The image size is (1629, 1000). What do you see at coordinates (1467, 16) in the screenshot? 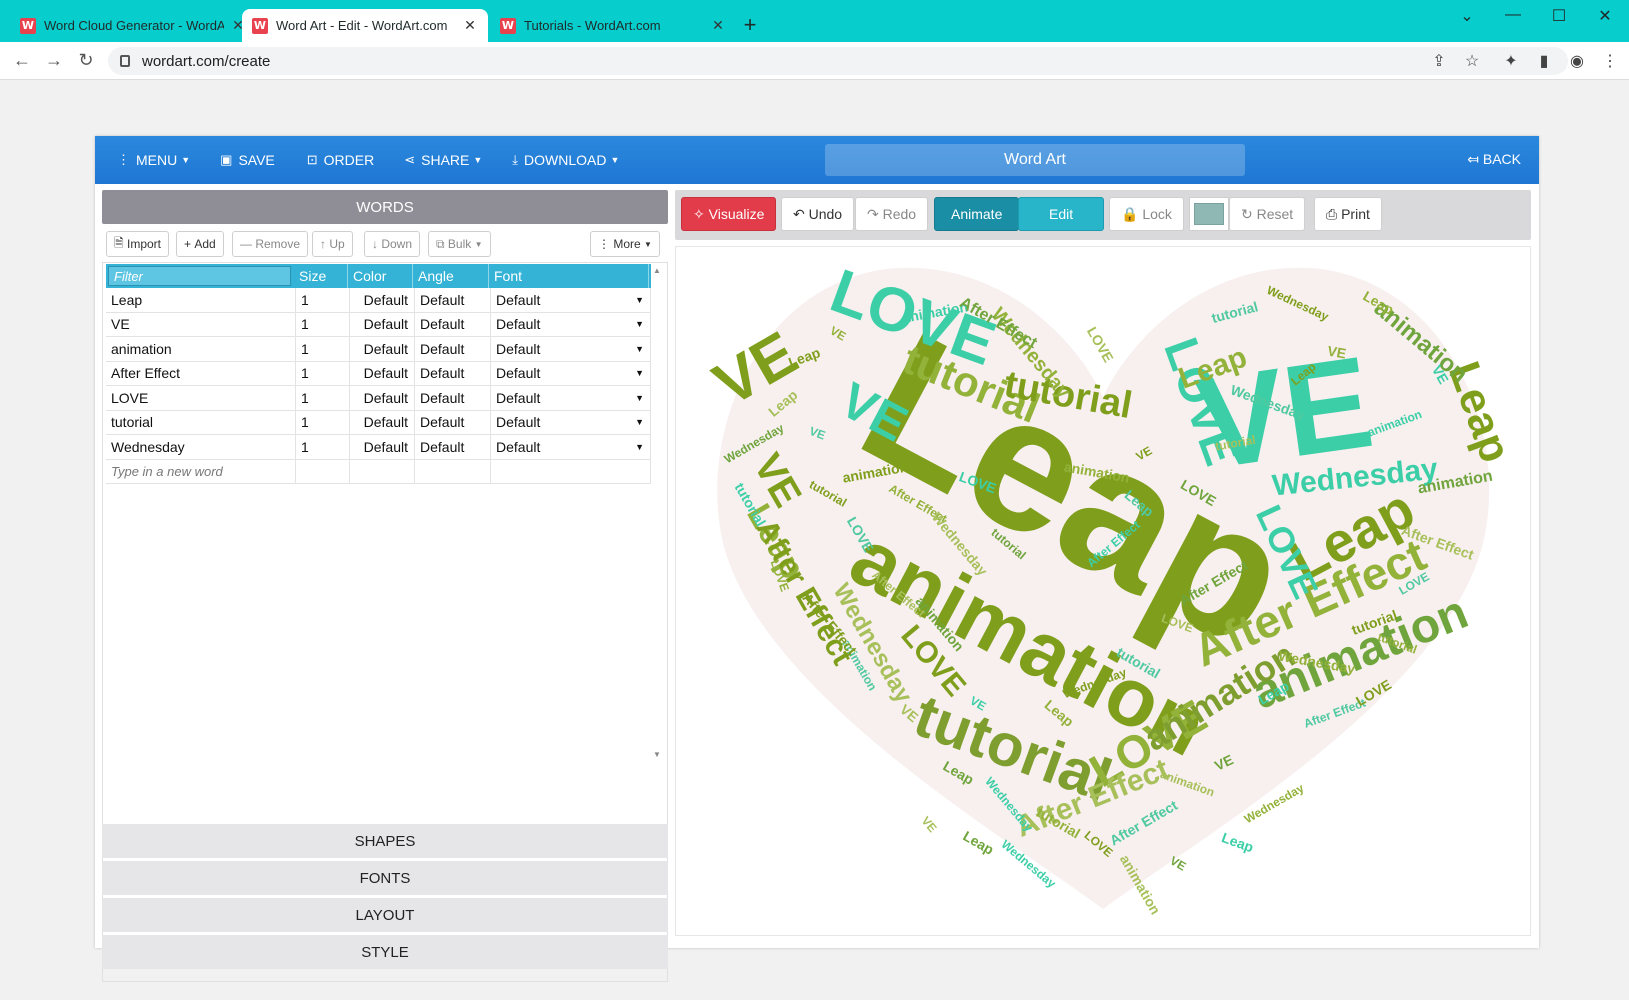
I see `tab-search-icon: ⌄` at bounding box center [1467, 16].